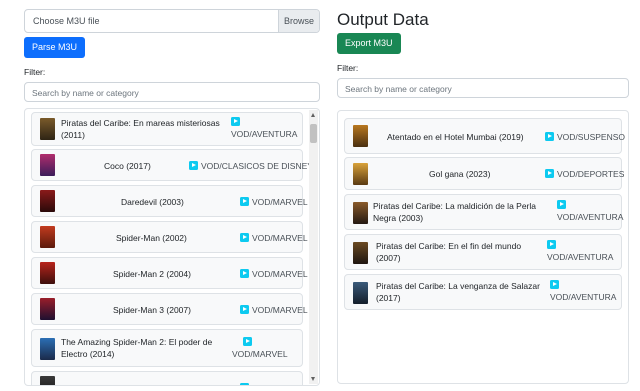 The width and height of the screenshot is (640, 391). I want to click on item-name: Atentado en el Hotel Mumbai (2019), so click(455, 137).